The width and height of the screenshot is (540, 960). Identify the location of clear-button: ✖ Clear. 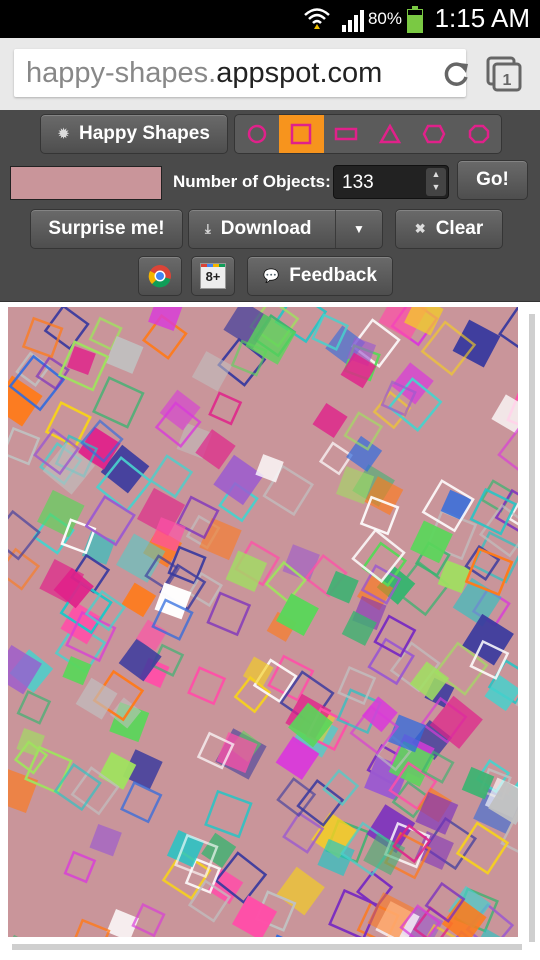
(449, 229).